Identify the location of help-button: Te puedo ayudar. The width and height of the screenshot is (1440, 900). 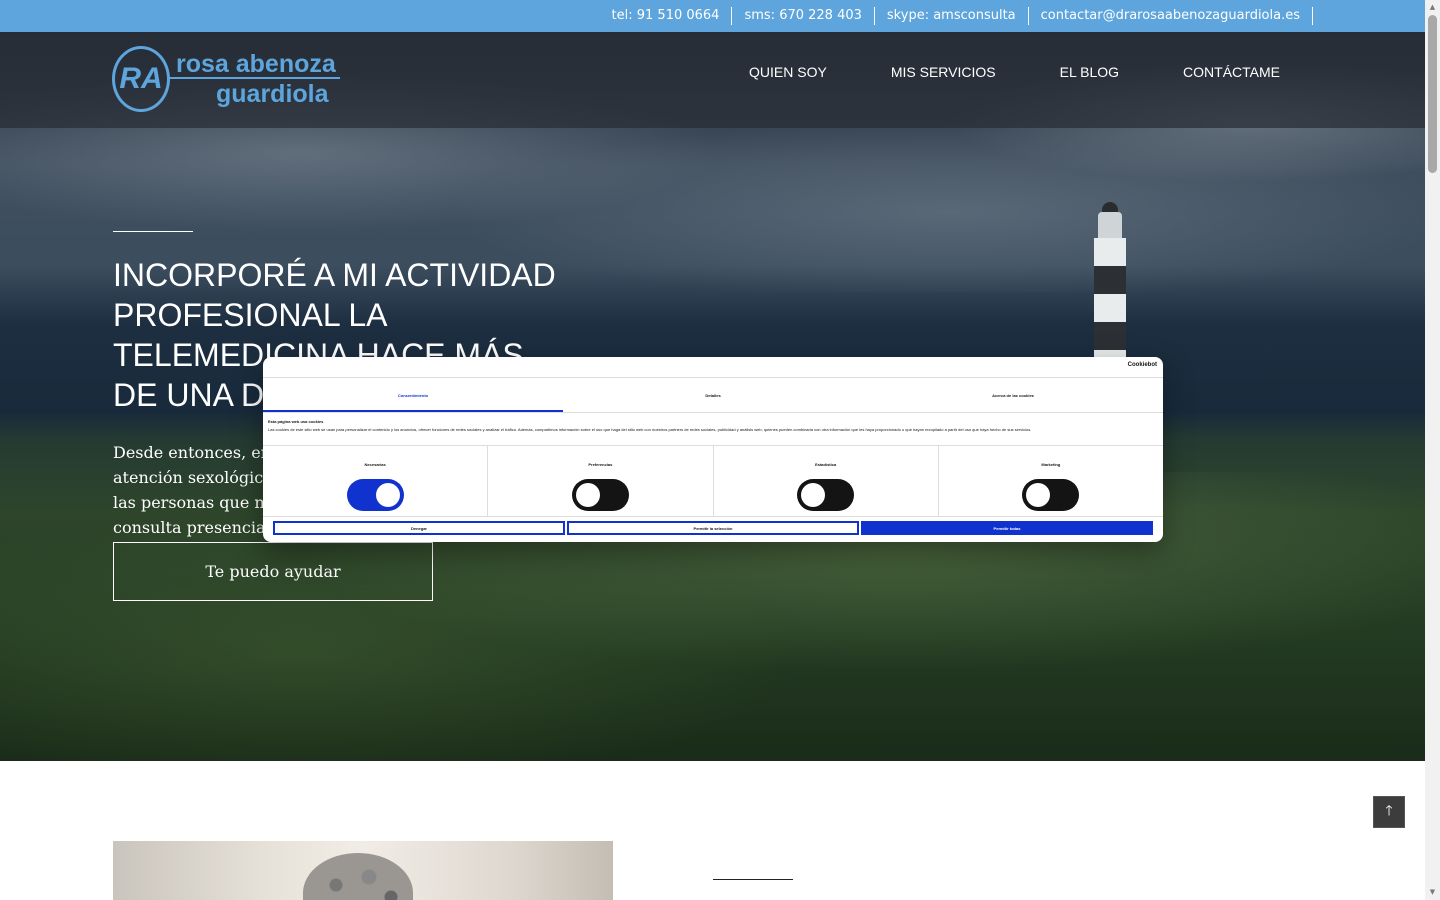
(273, 571).